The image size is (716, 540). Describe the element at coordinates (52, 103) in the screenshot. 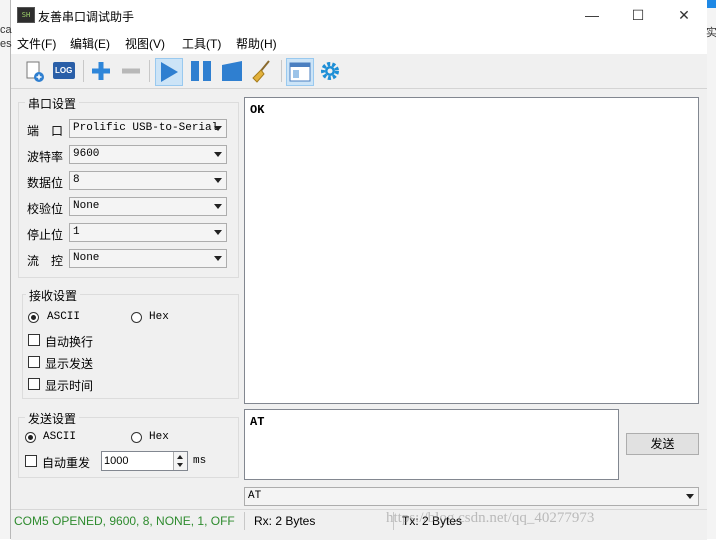

I see `serial-settings-title: 串口设置` at that location.